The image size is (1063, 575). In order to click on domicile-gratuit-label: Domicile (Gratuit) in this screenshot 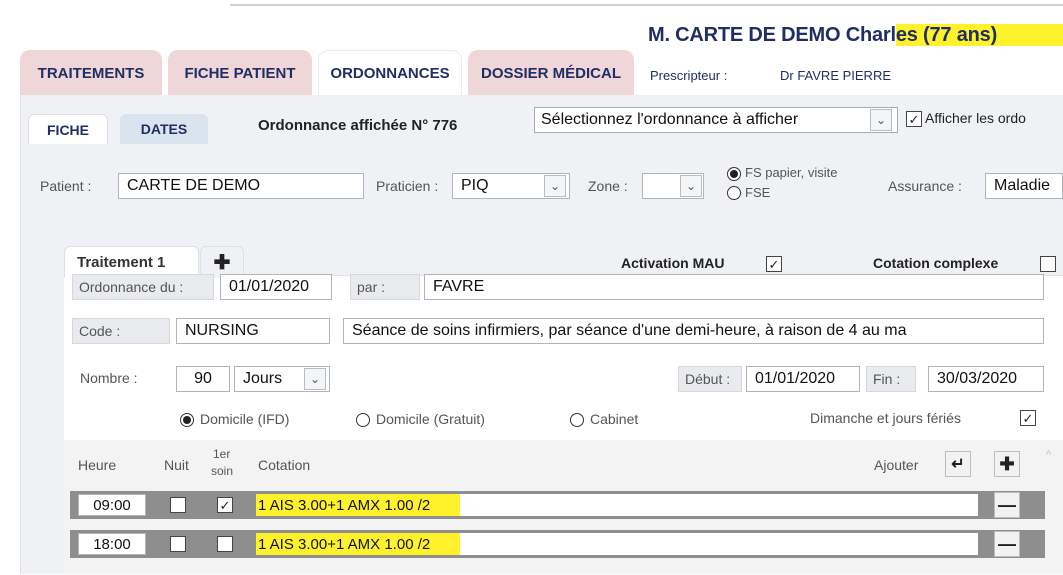, I will do `click(430, 419)`.